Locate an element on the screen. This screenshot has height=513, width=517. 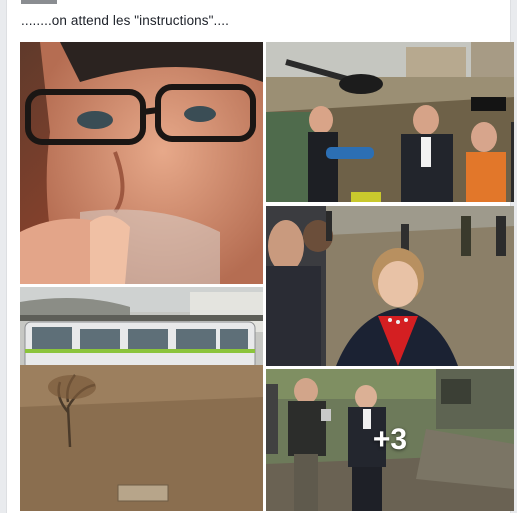
more-photos-count: +3 is located at coordinates (390, 439).